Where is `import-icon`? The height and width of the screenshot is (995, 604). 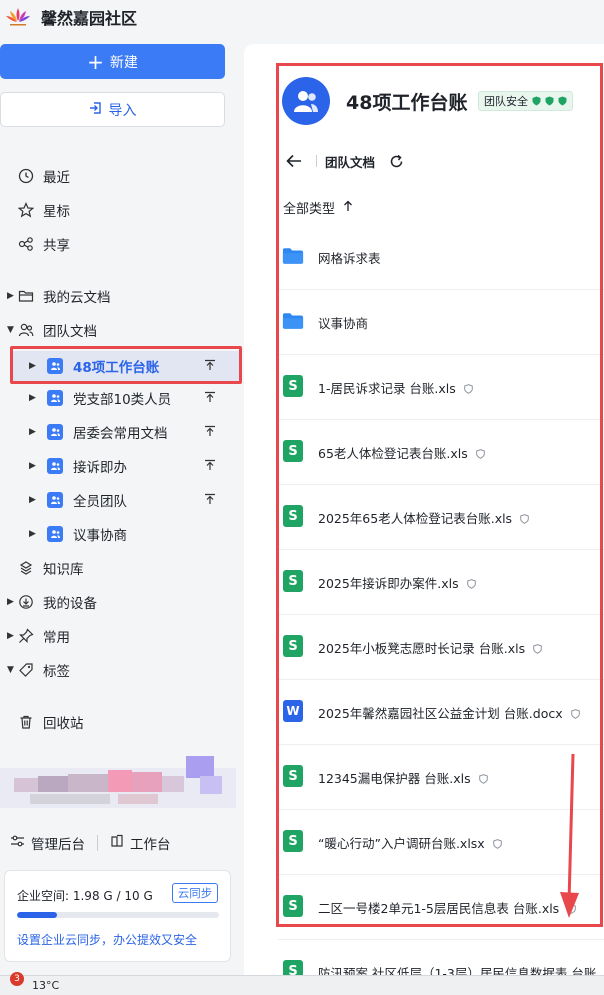 import-icon is located at coordinates (96, 110).